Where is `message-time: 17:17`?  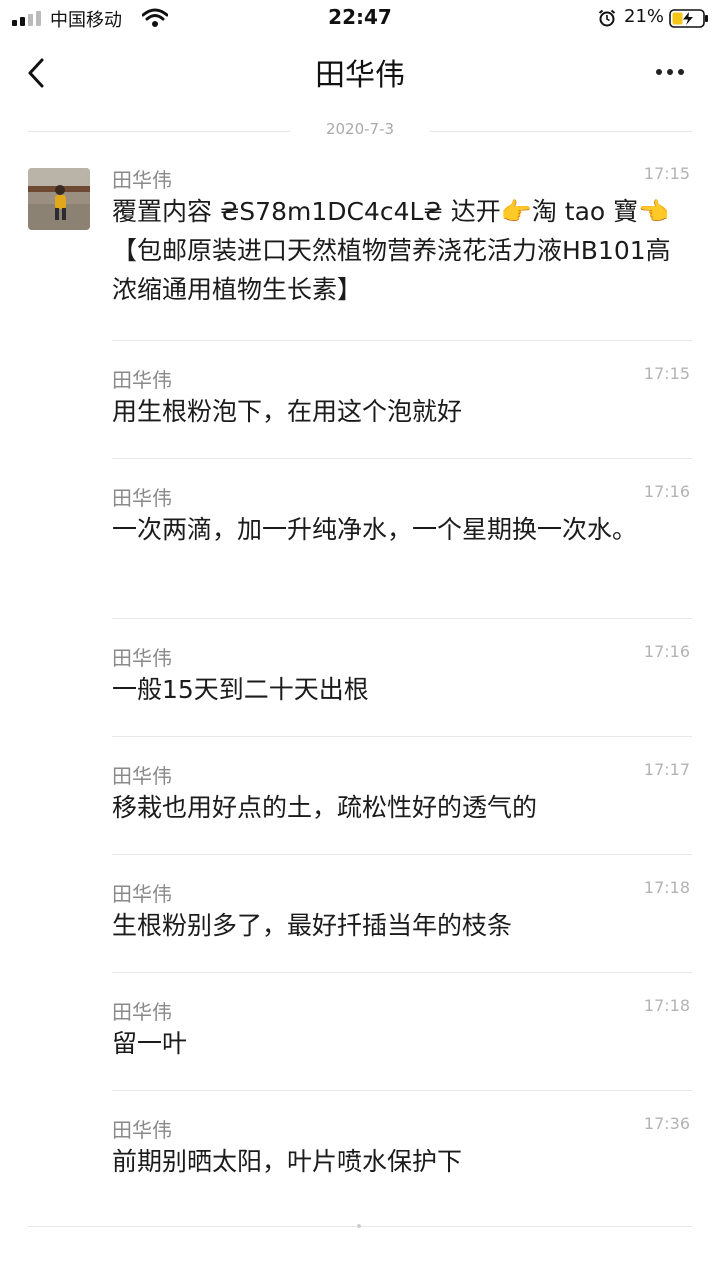
message-time: 17:17 is located at coordinates (666, 769).